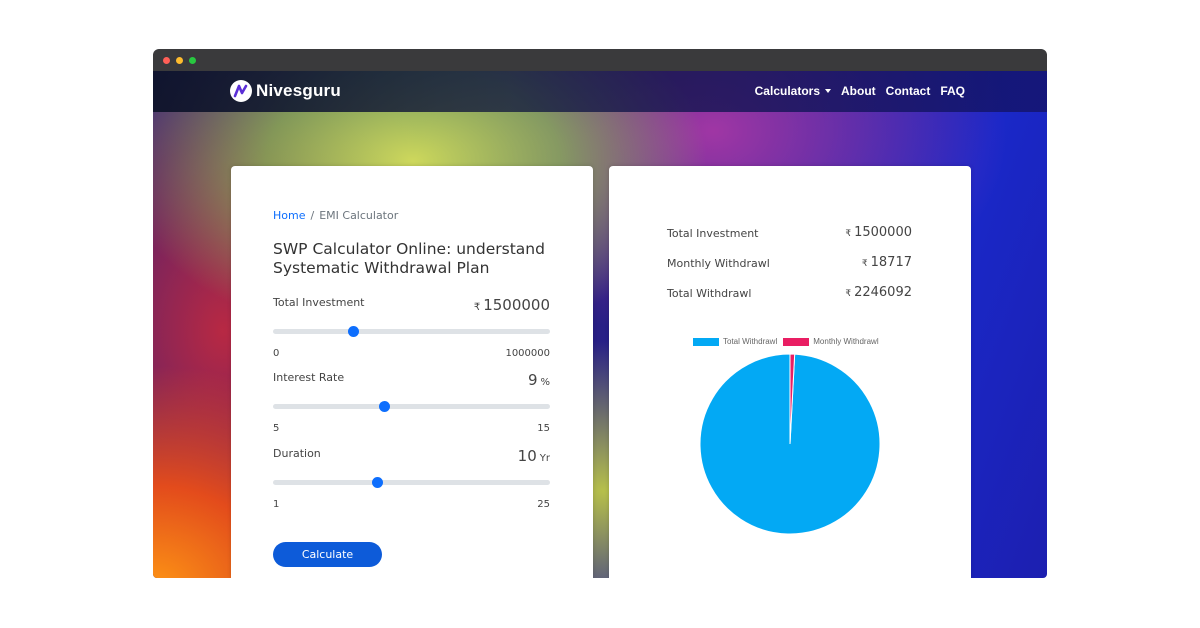 Image resolution: width=1200 pixels, height=628 pixels. Describe the element at coordinates (789, 294) in the screenshot. I see `summary-total-withdrawl: Total Withdrawl ₹2246092` at that location.